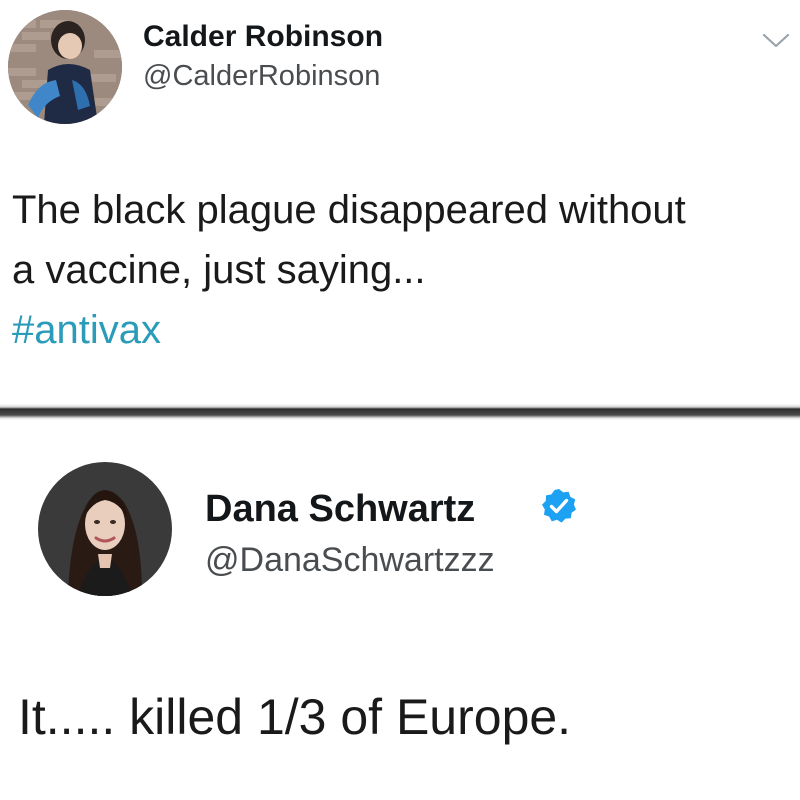  I want to click on dana-avatar-image, so click(105, 529).